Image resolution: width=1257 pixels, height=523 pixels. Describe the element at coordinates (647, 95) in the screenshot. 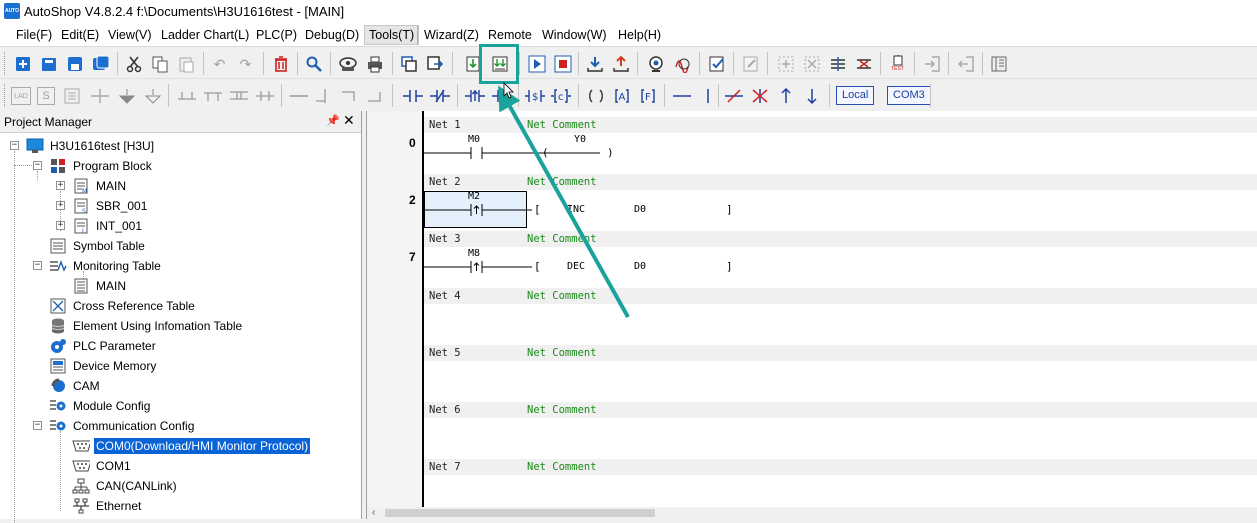

I see `function-block-icon: F` at that location.